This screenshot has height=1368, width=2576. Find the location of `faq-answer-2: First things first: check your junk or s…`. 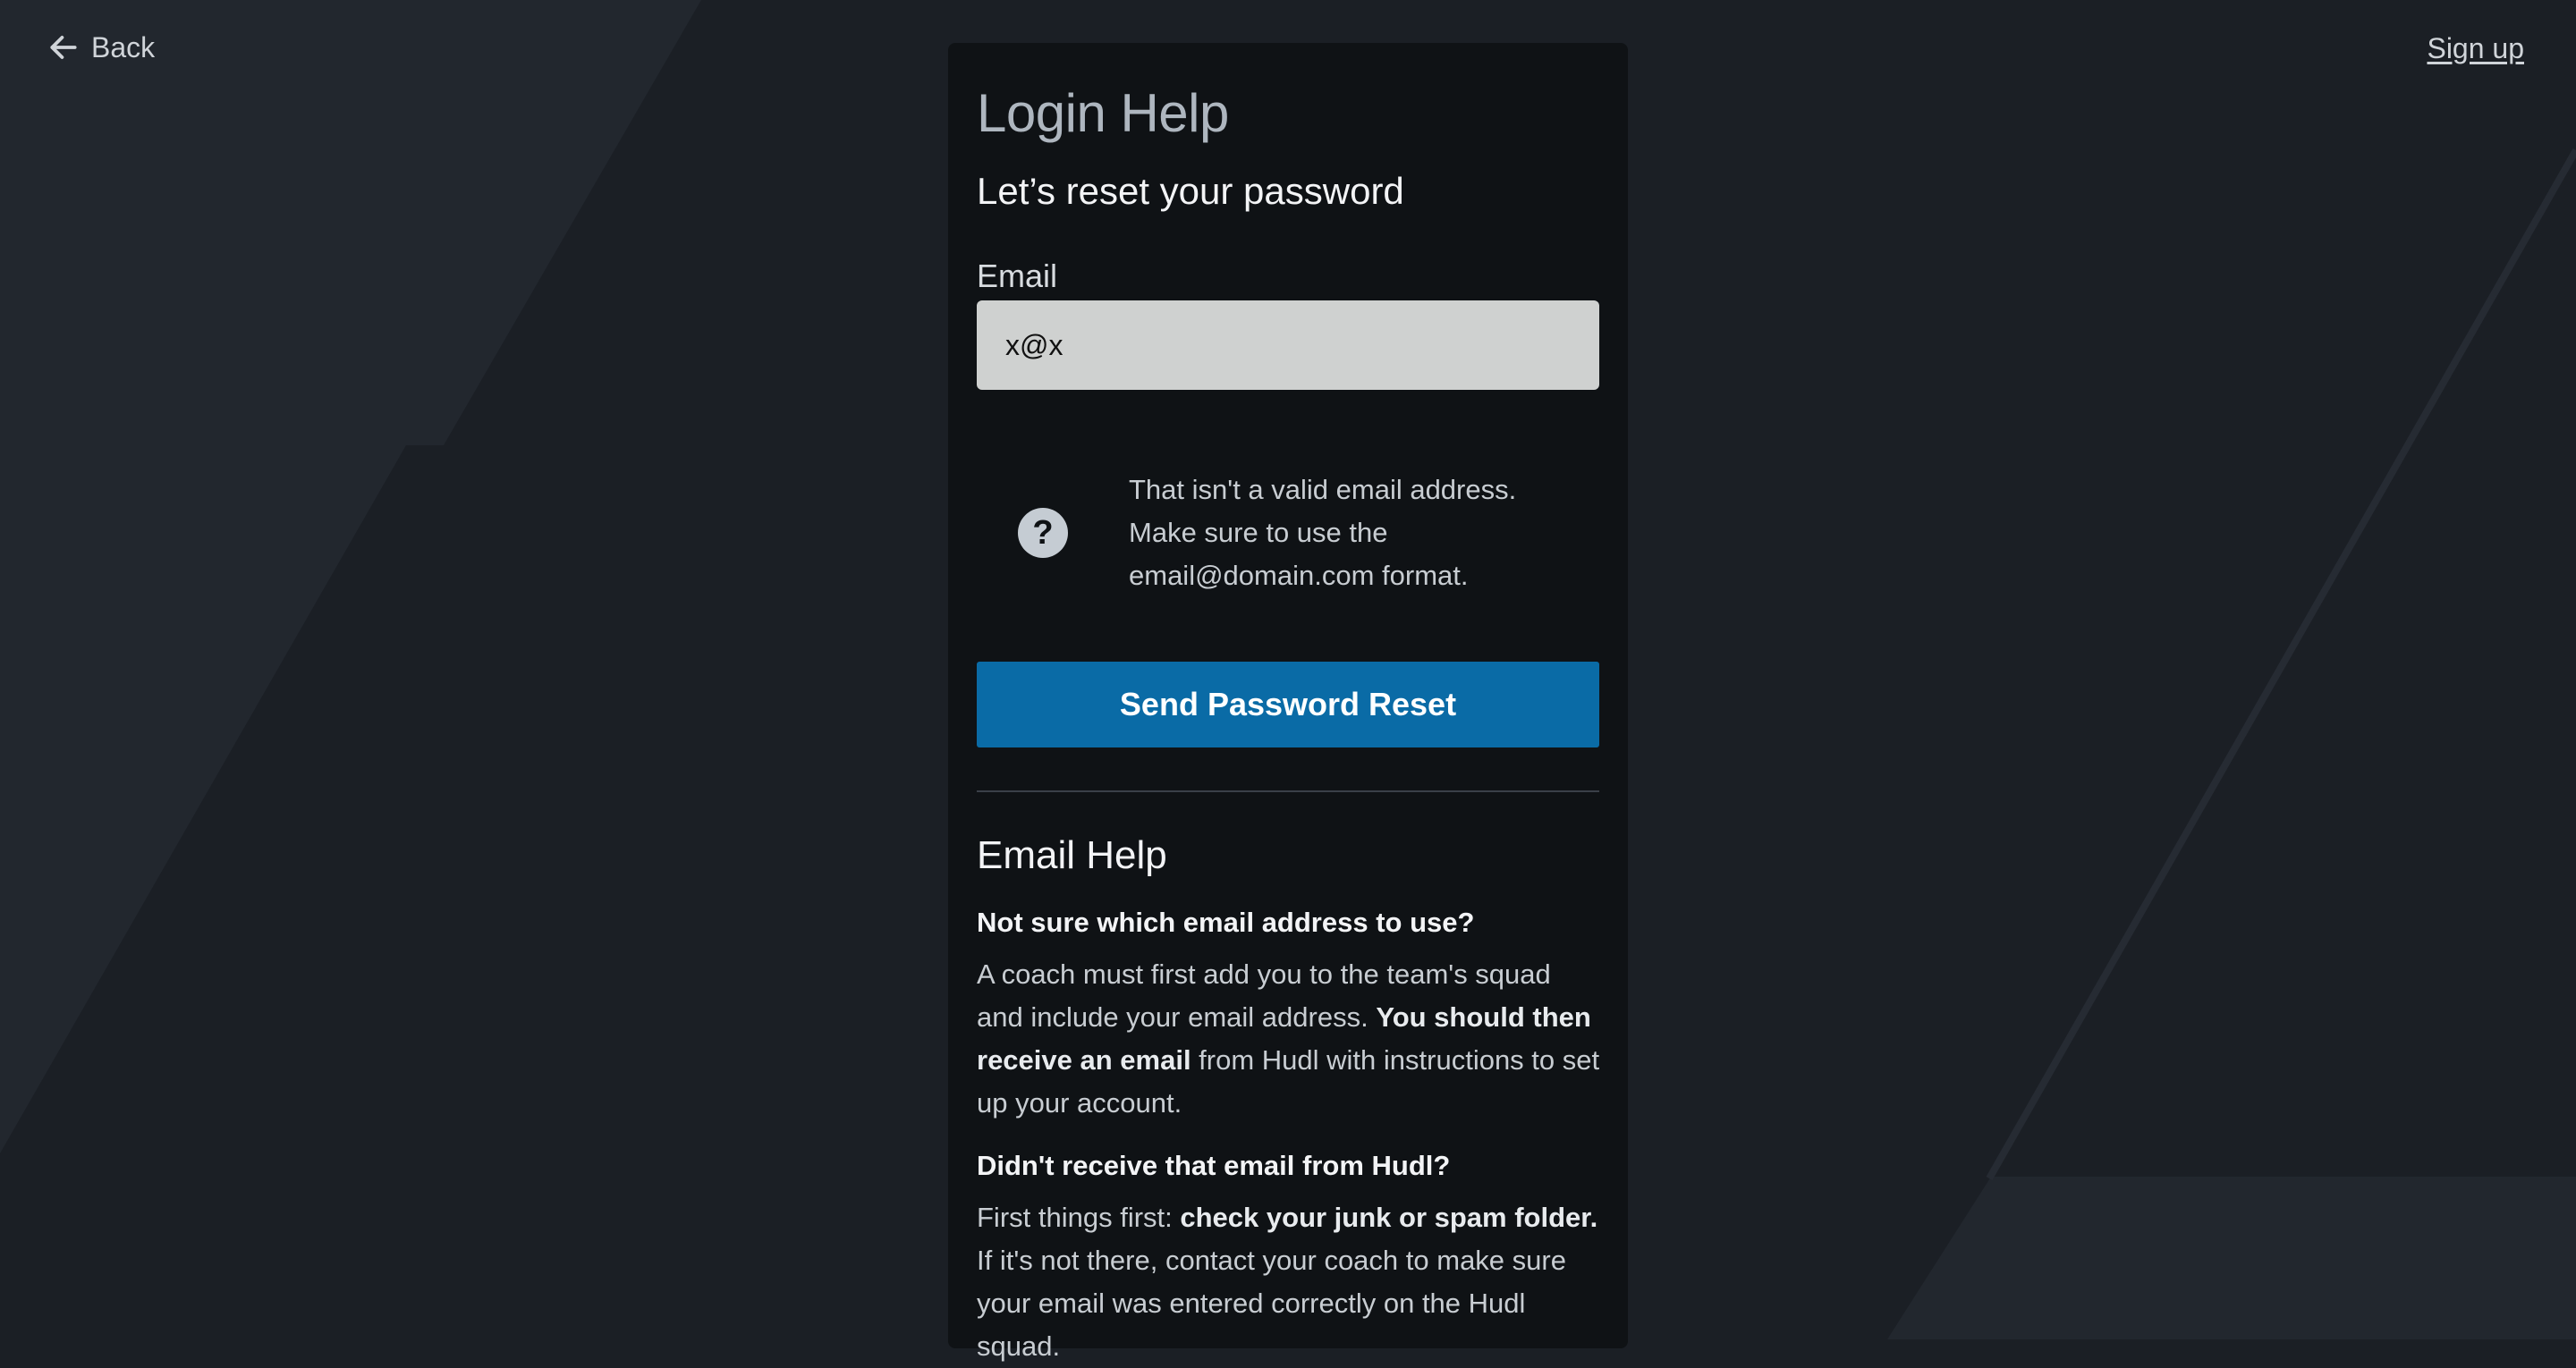

faq-answer-2: First things first: check your junk or s… is located at coordinates (1290, 1282).